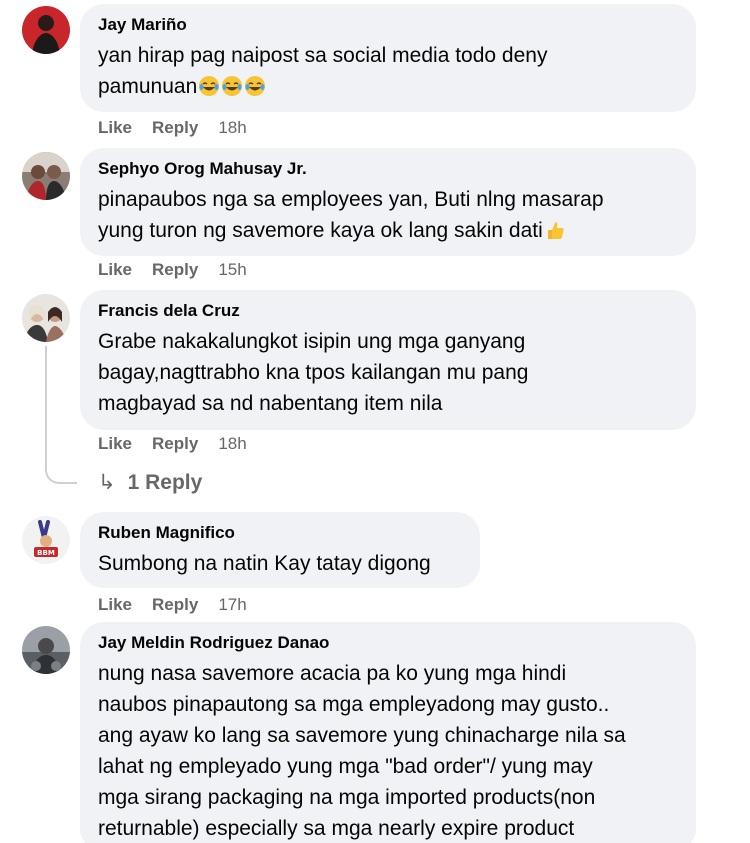  I want to click on avatar: BBM, so click(46, 540).